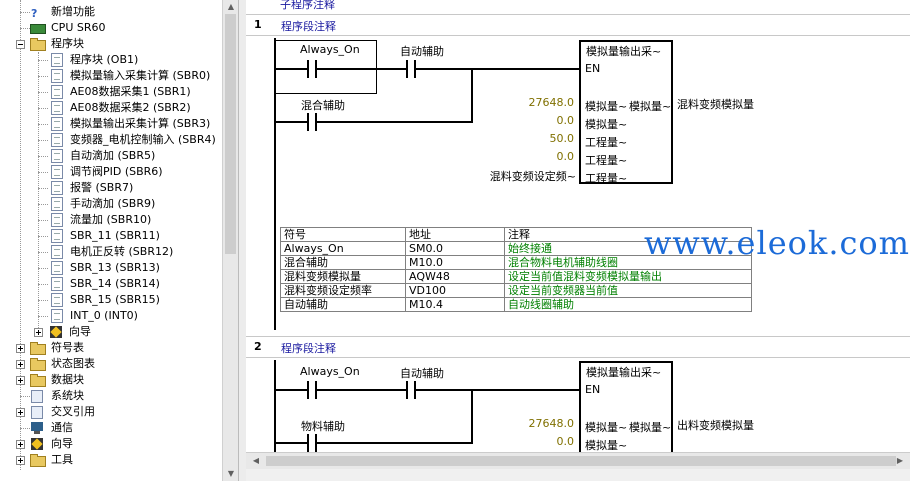  What do you see at coordinates (111, 268) in the screenshot?
I see `tree-item-sbr13: SBR_13 (SBR13)` at bounding box center [111, 268].